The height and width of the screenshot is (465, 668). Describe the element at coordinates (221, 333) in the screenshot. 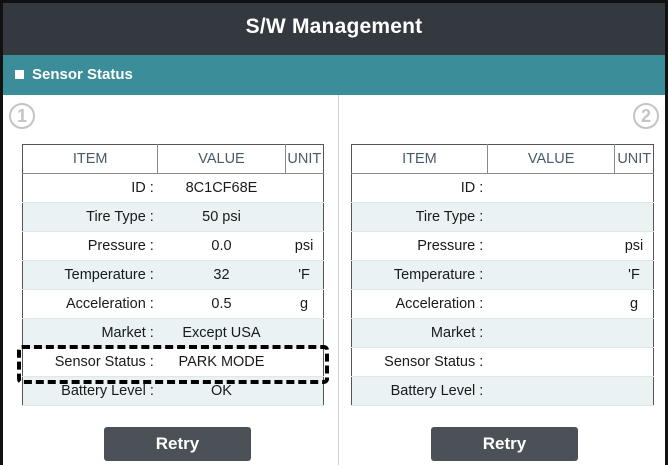

I see `item-value: Except USA` at that location.